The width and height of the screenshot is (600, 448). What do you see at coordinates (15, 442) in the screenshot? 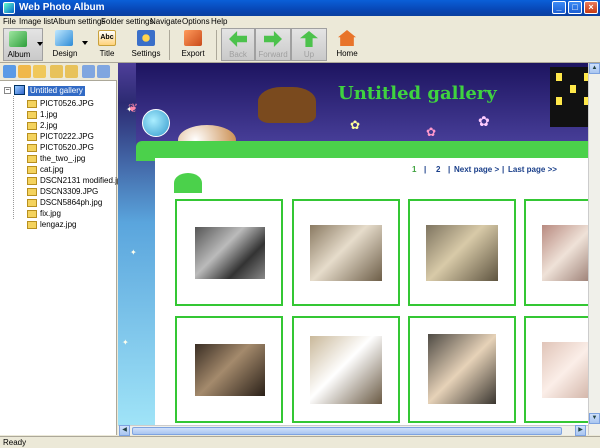
I see `status-text: Ready` at bounding box center [15, 442].